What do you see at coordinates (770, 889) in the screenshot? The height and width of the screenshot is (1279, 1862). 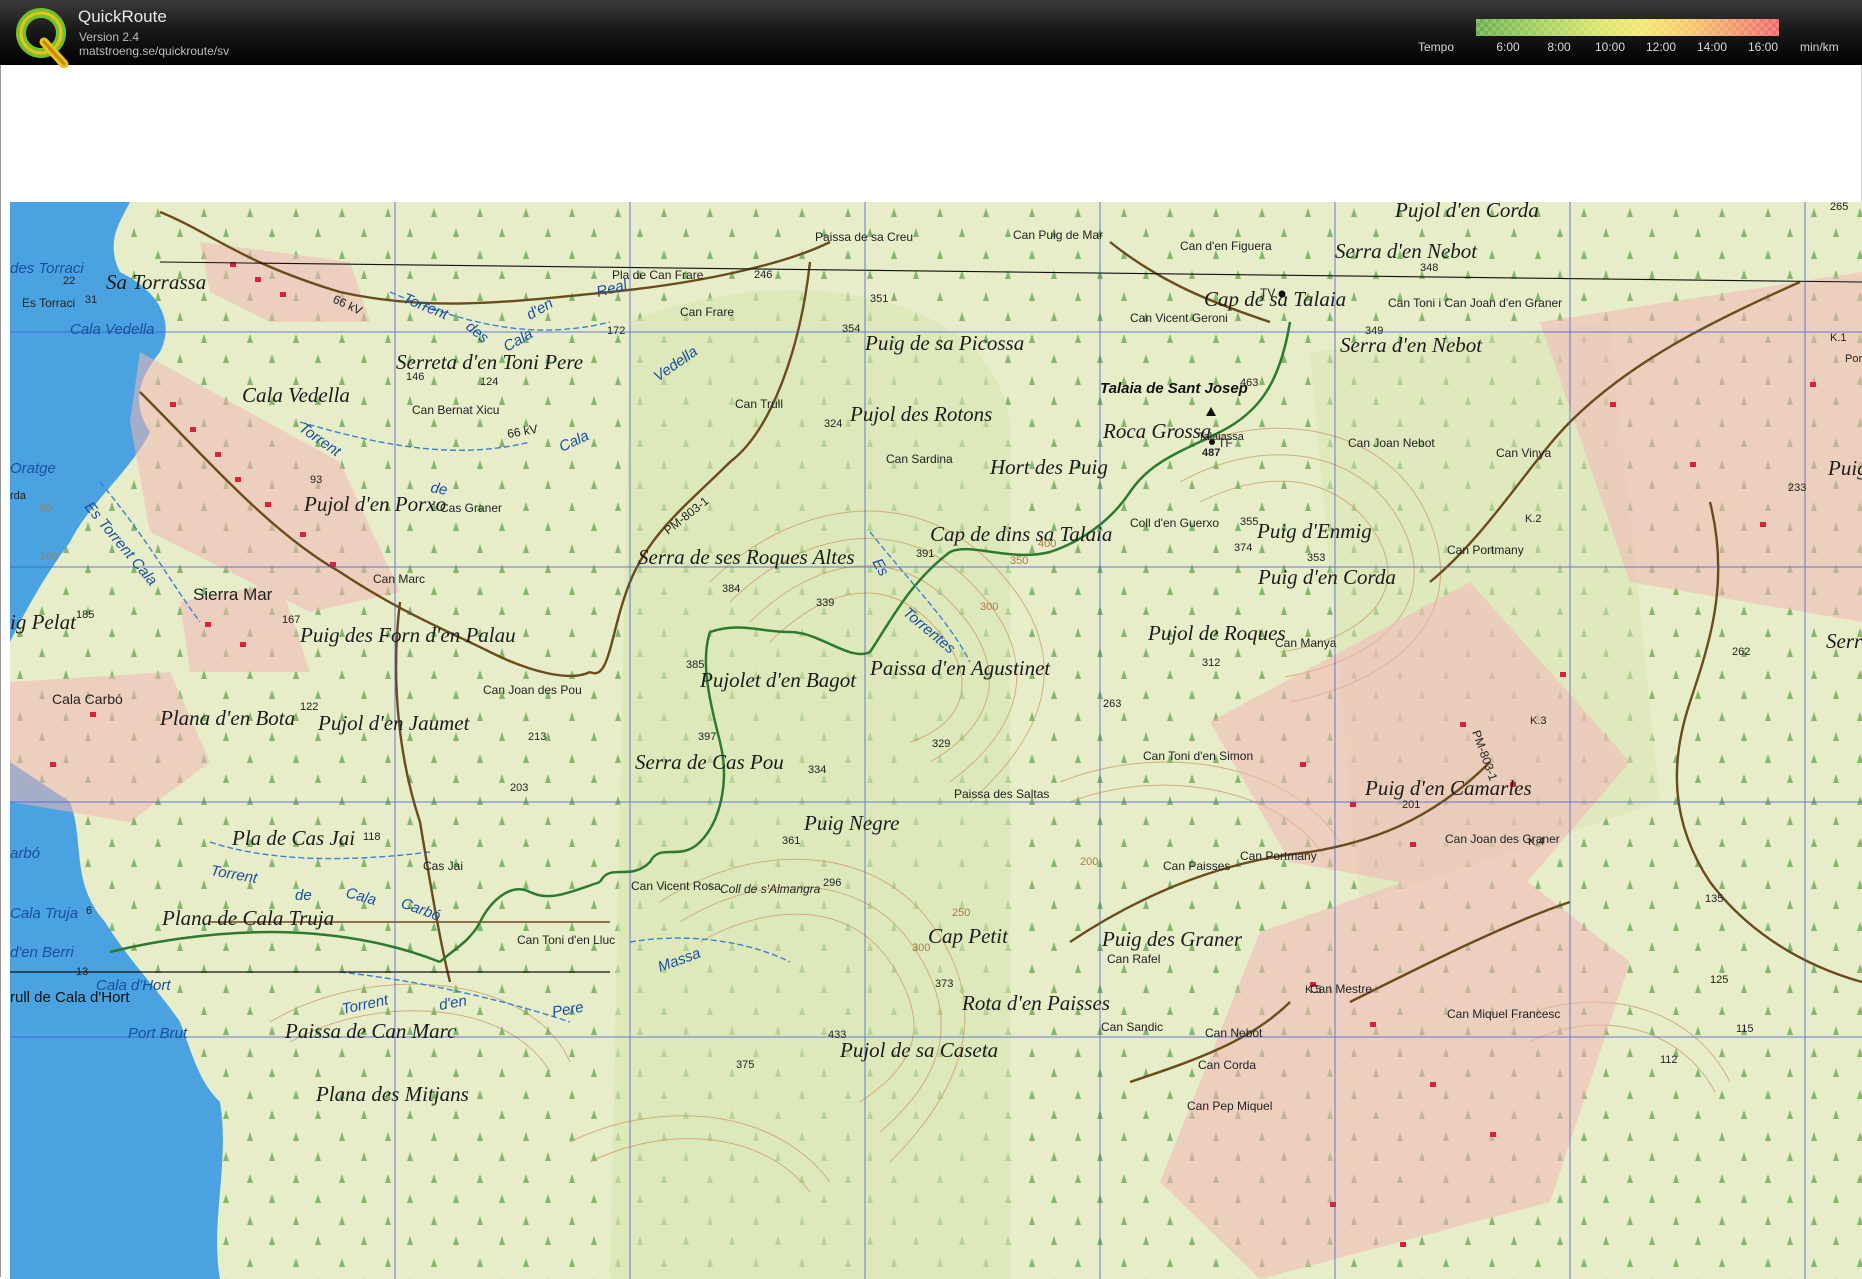 I see `map-label: Coll de s'Almangra` at bounding box center [770, 889].